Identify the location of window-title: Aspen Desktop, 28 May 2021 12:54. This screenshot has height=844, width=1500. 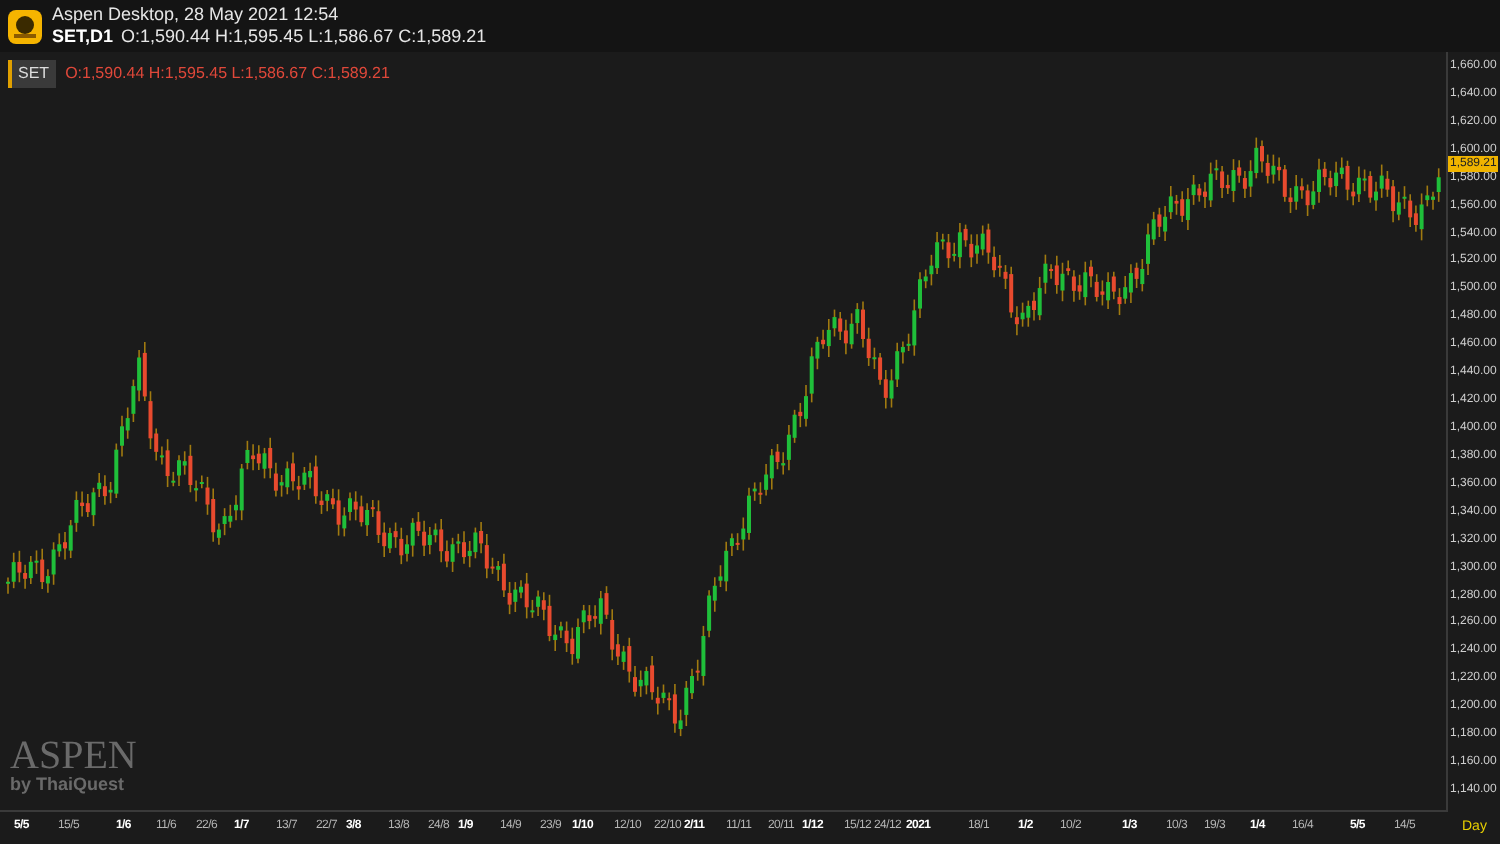
(196, 15).